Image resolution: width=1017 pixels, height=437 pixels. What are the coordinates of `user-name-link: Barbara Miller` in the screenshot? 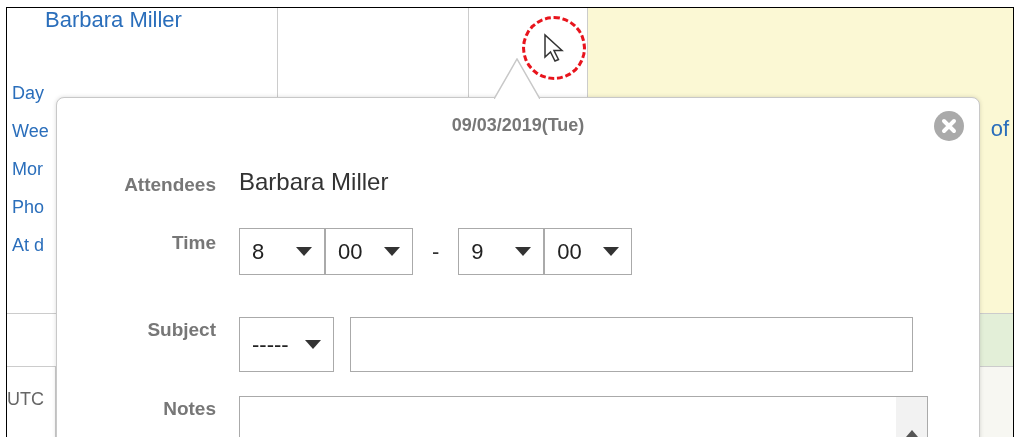 It's located at (94, 20).